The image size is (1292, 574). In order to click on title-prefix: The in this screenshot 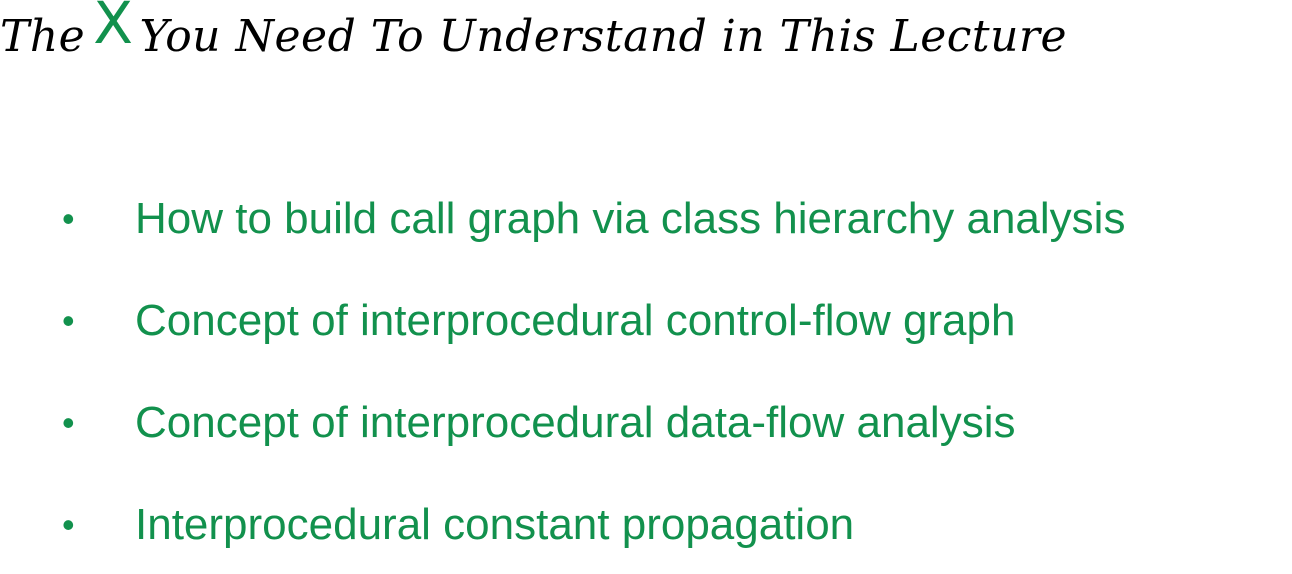, I will do `click(43, 36)`.